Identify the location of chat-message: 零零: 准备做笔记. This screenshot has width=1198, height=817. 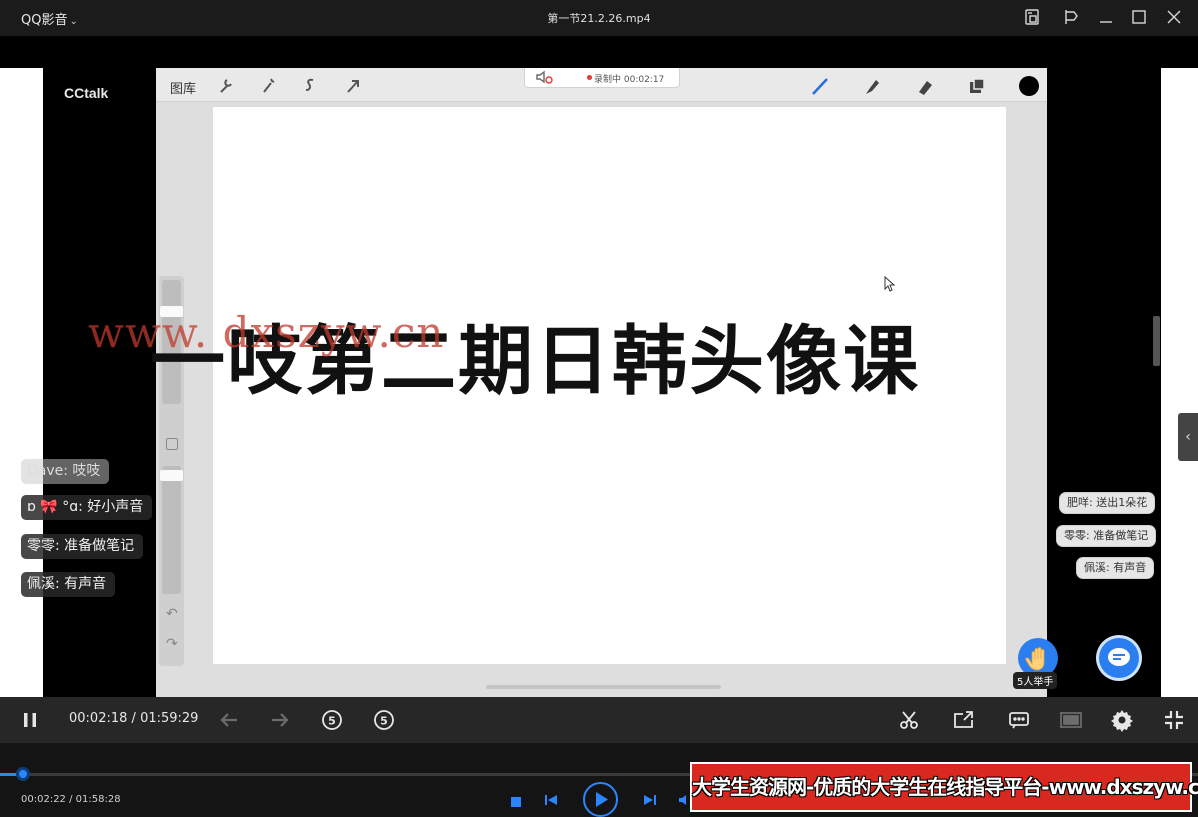
(82, 546).